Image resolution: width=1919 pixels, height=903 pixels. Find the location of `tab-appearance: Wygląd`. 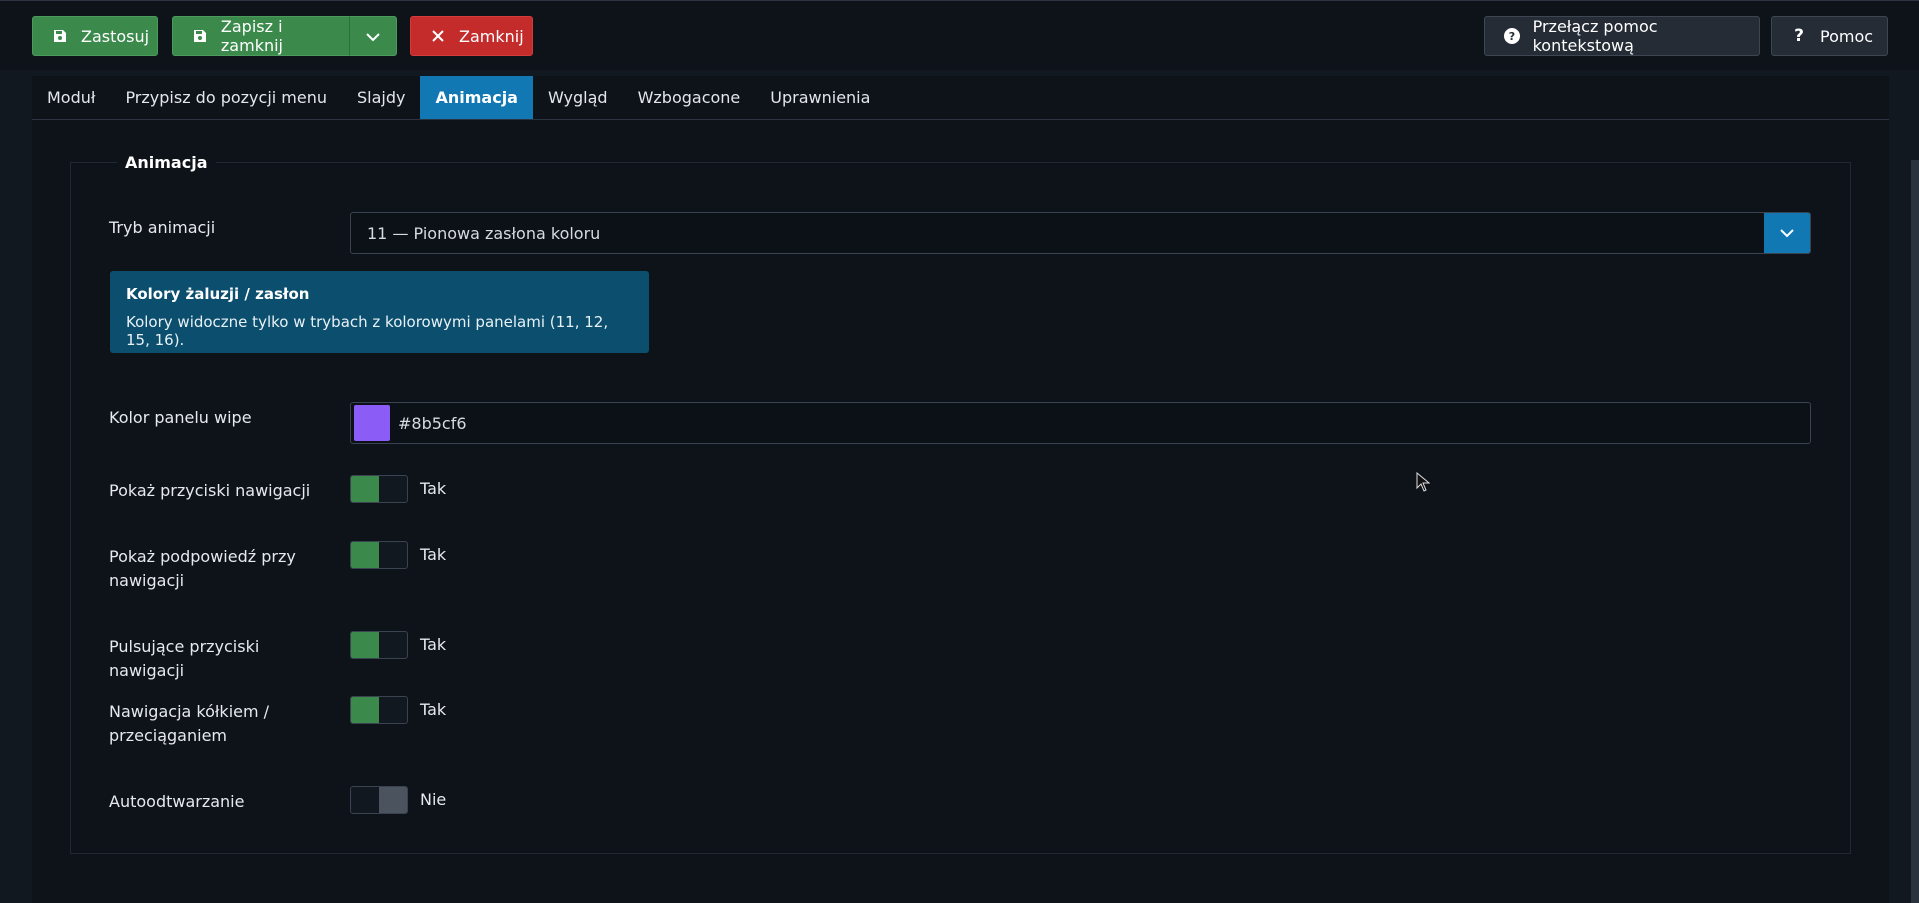

tab-appearance: Wygląd is located at coordinates (578, 97).